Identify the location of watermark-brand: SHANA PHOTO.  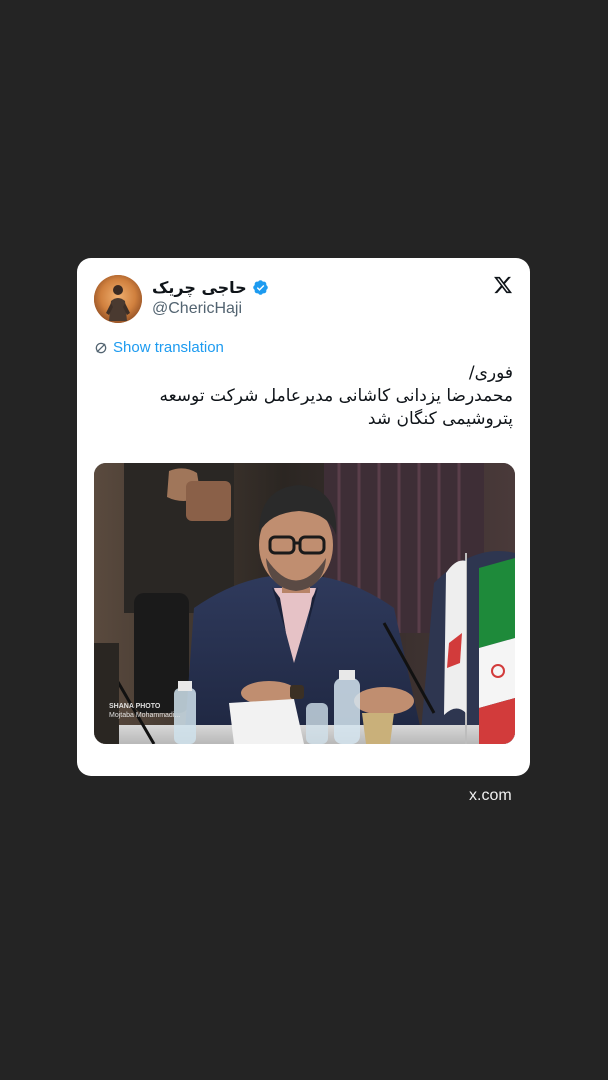
(135, 706).